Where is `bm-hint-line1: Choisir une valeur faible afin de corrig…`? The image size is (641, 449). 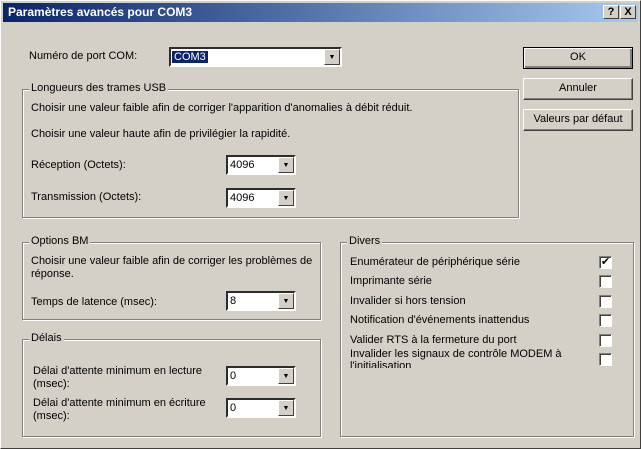
bm-hint-line1: Choisir une valeur faible afin de corrig… is located at coordinates (172, 261).